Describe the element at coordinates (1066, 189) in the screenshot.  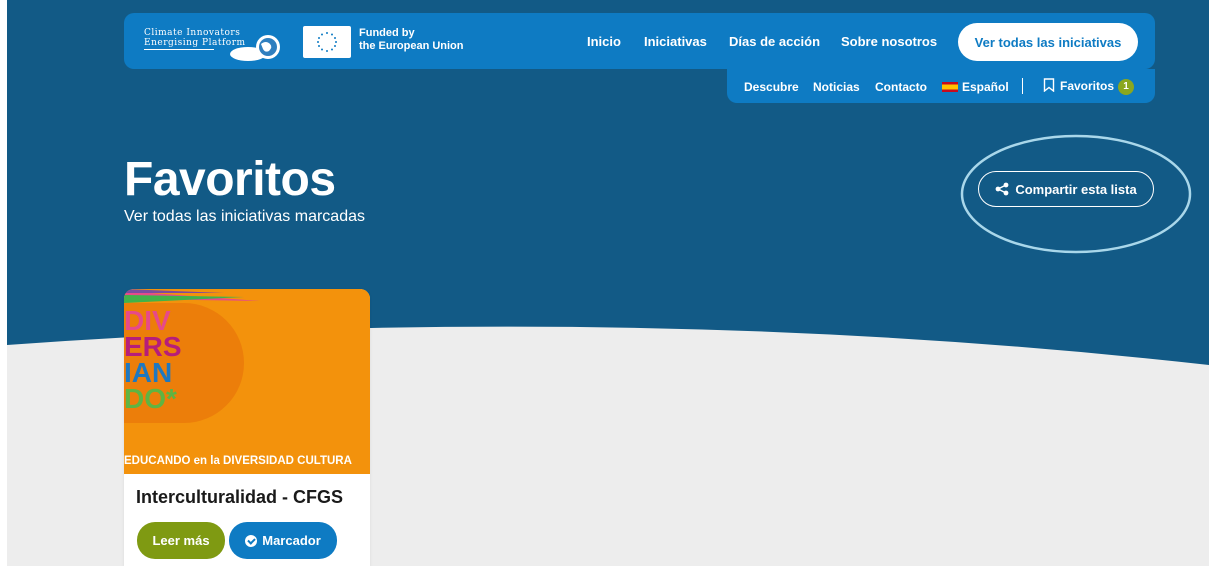
I see `share-list-button: Compartir esta lista` at that location.